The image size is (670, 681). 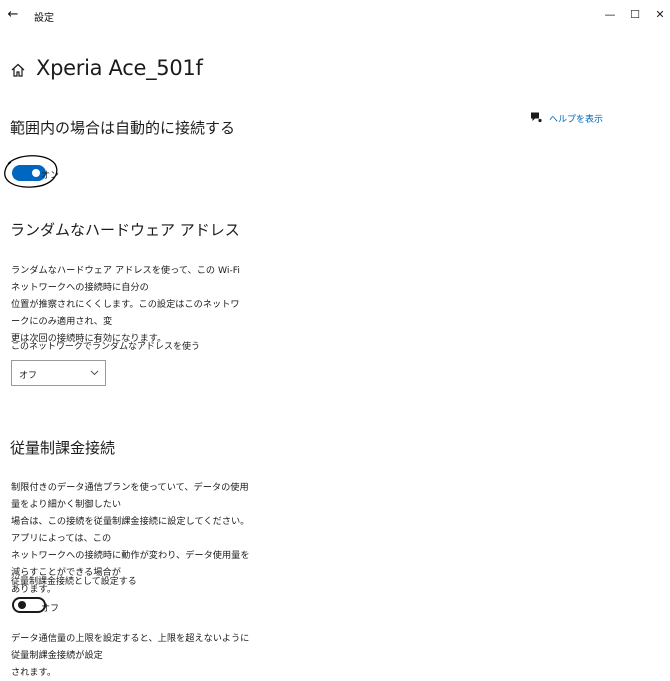 I want to click on metered-toggle-label: 従量制課金接続として設定する, so click(x=74, y=582).